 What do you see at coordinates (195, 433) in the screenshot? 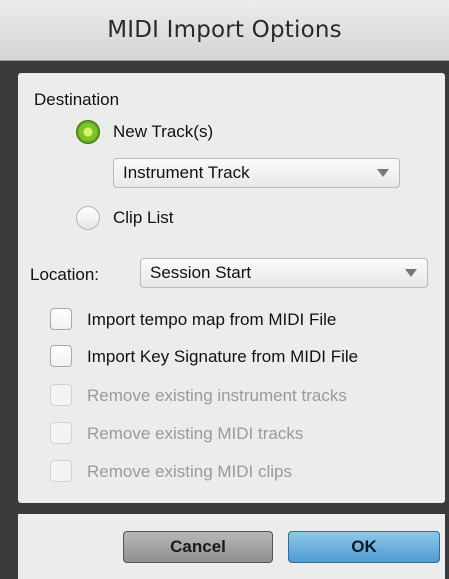
I see `remove-midi-tracks-label: Remove existing MIDI tracks` at bounding box center [195, 433].